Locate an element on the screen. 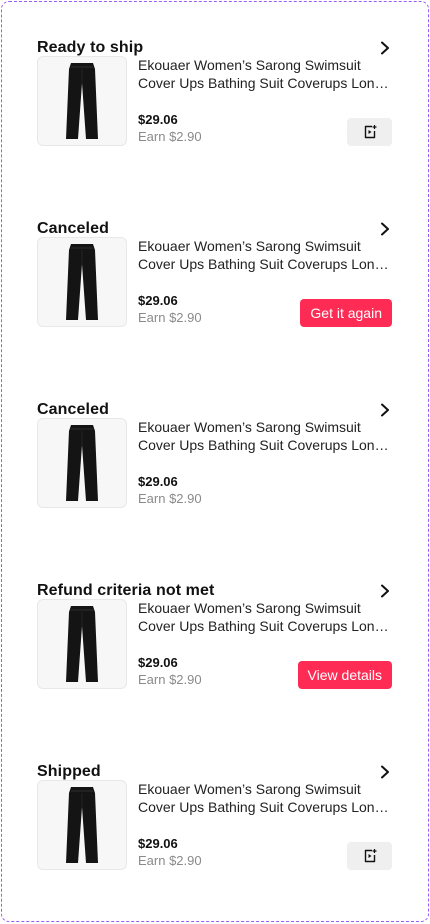 The image size is (430, 924). order-status-title: Shipped is located at coordinates (69, 771).